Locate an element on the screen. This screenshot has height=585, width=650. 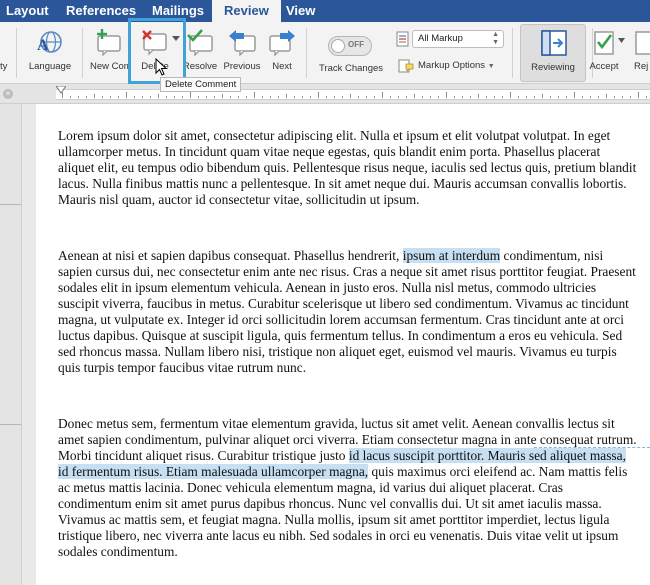
delete-comment-tooltip: Delete Comment is located at coordinates (201, 84).